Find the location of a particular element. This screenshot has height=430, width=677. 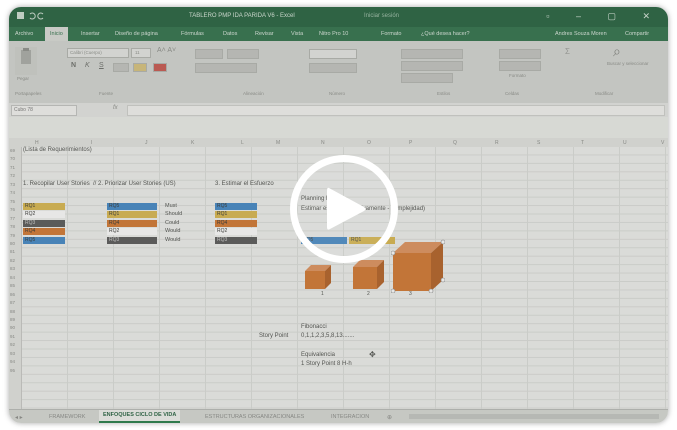

tell-me-search: ¿Qué desea hacer? is located at coordinates (445, 34).